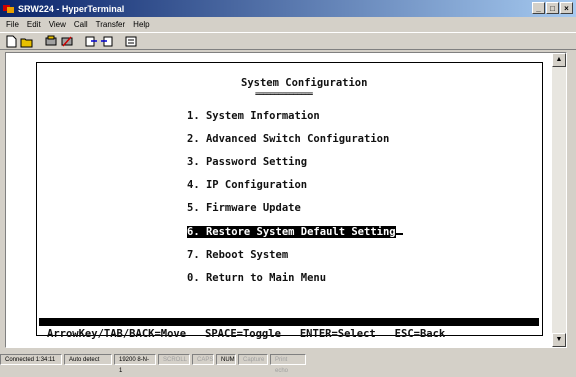  What do you see at coordinates (88, 359) in the screenshot?
I see `status-detect: Auto detect` at bounding box center [88, 359].